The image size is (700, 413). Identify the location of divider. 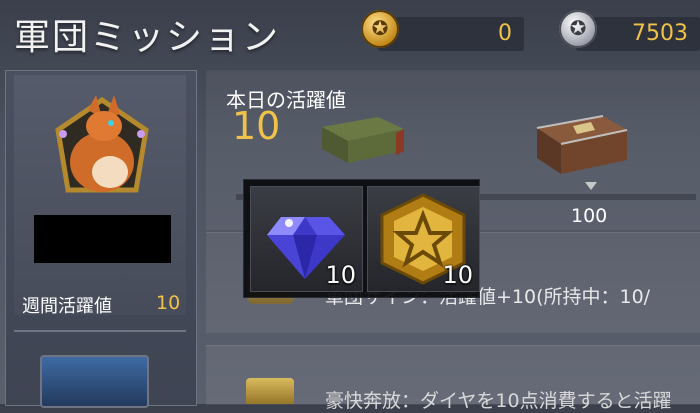
(100, 331).